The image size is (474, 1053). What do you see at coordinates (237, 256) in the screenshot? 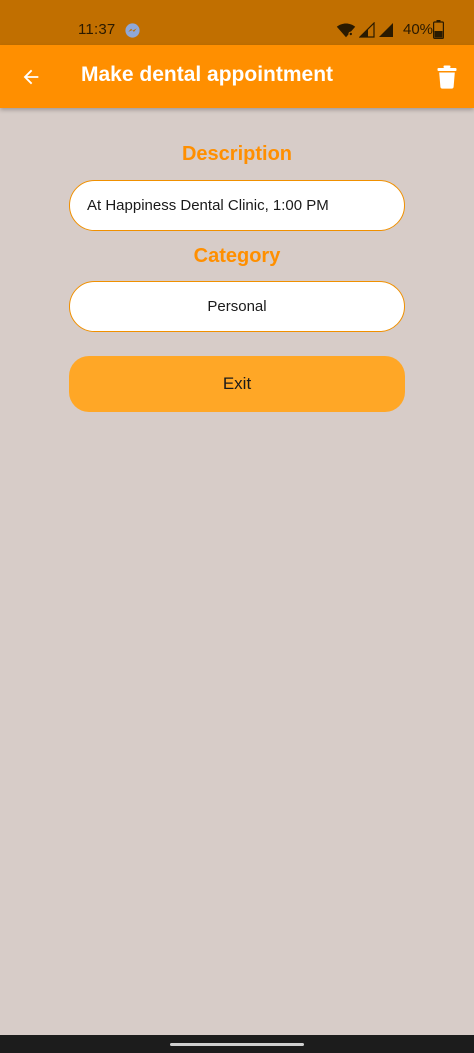
I see `category-label: Category` at bounding box center [237, 256].